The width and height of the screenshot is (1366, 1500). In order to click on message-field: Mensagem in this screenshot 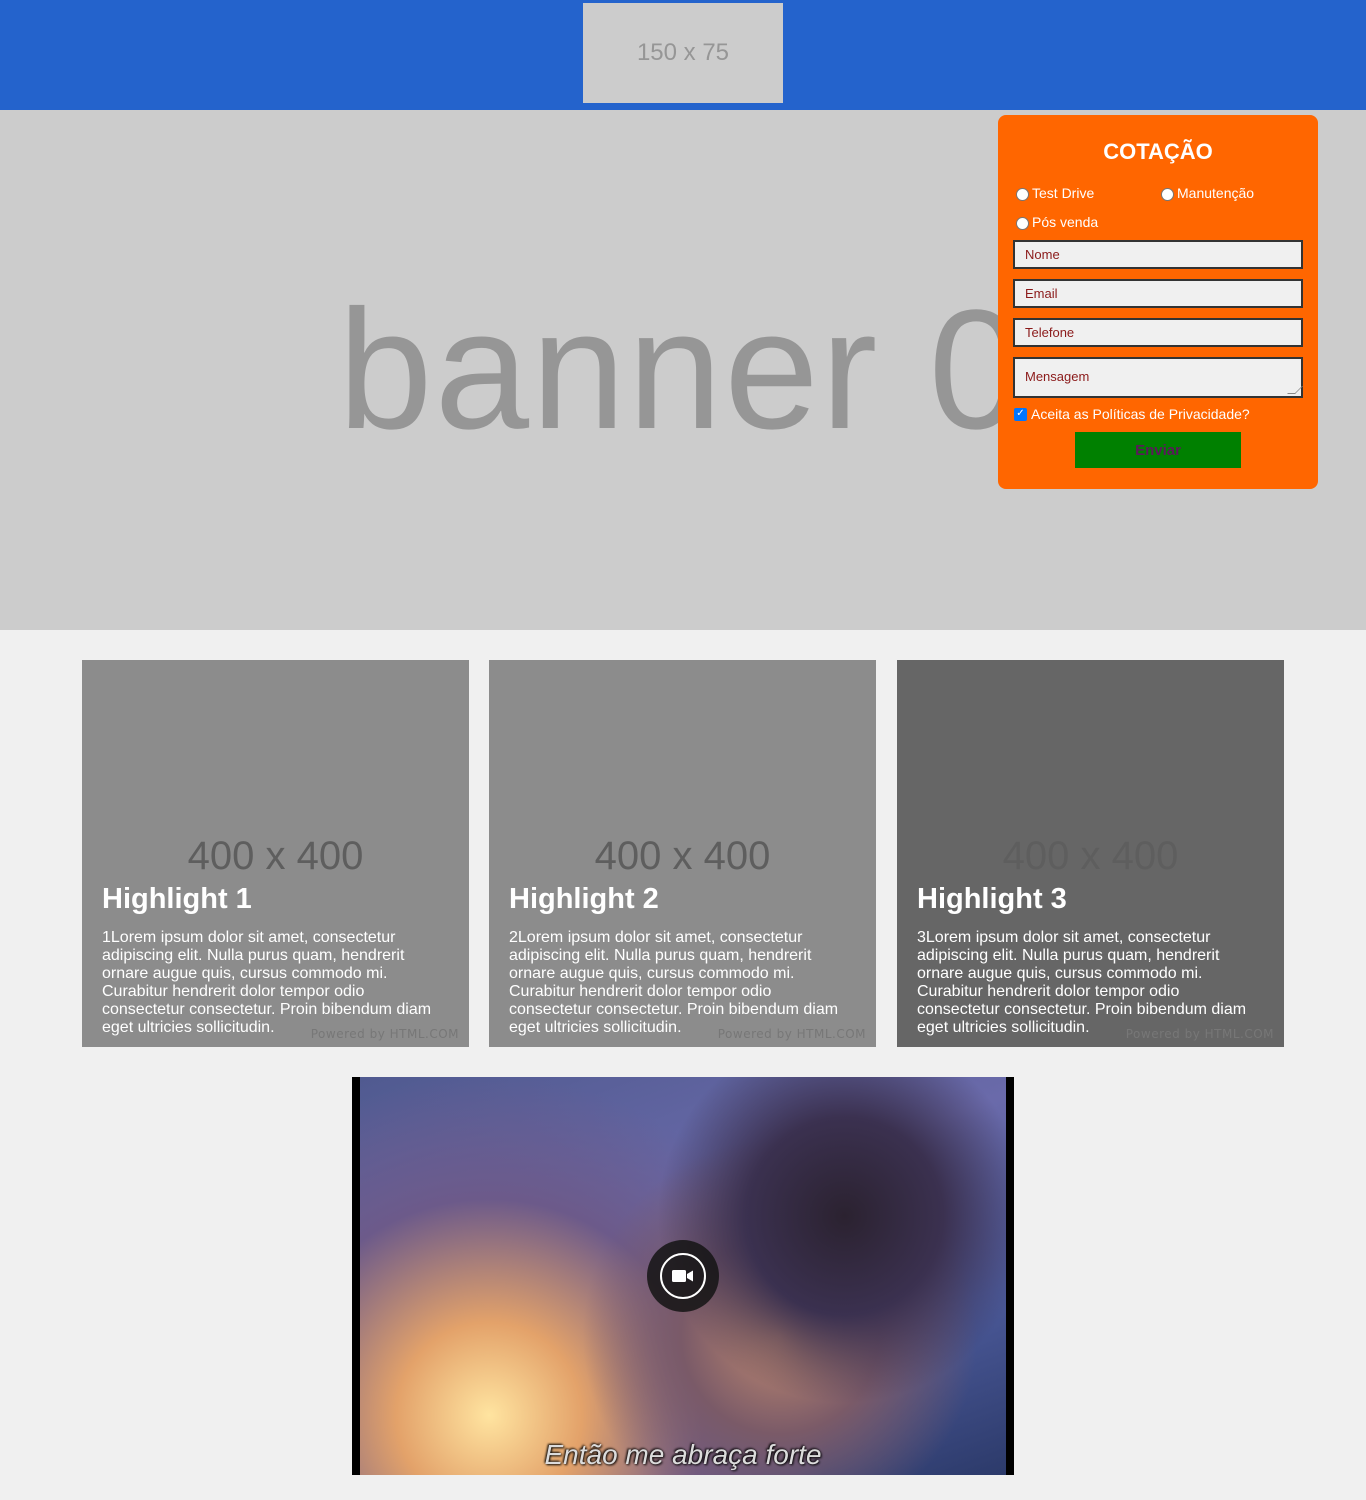, I will do `click(1158, 377)`.